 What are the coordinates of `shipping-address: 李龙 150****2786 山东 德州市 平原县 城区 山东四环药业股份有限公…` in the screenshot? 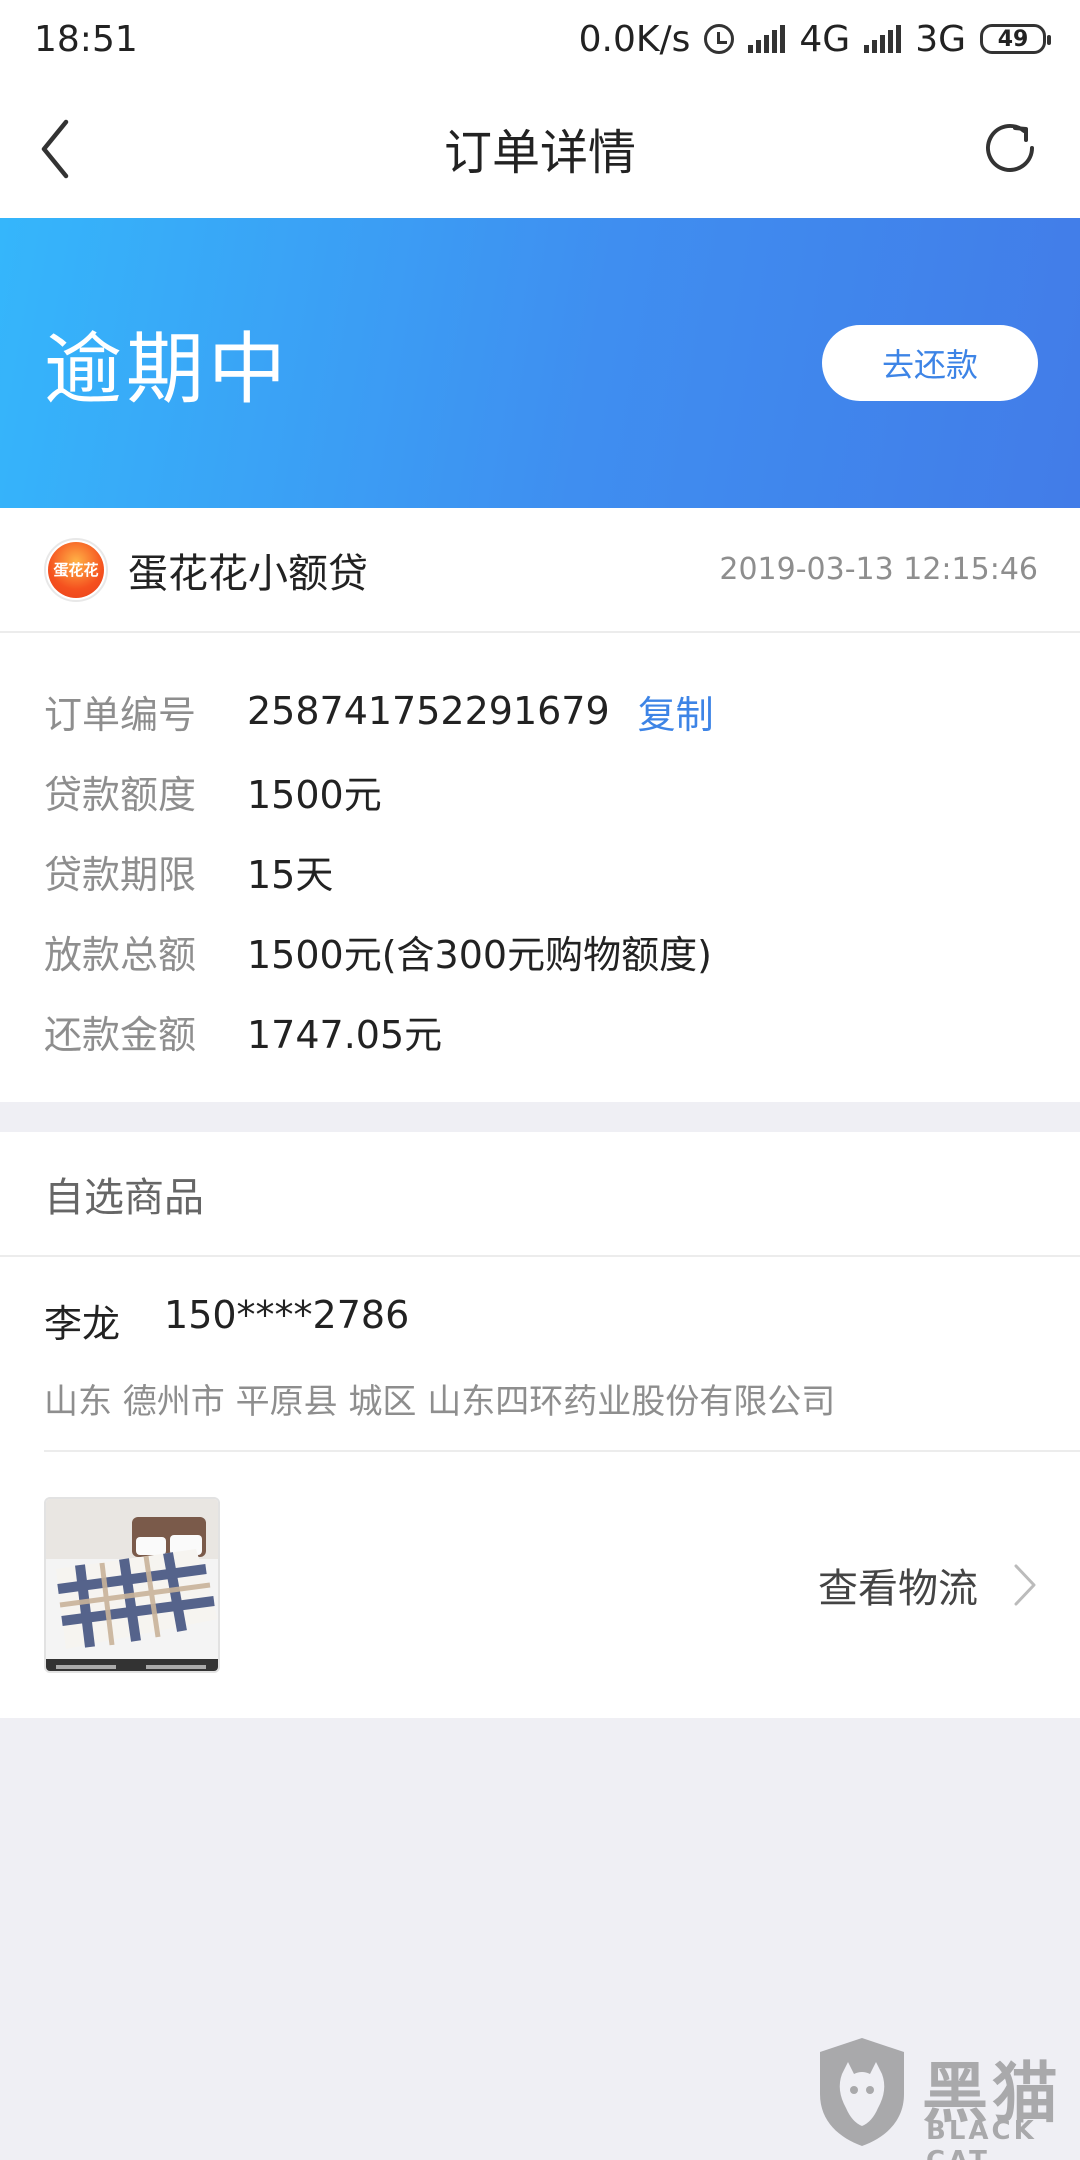 It's located at (540, 1354).